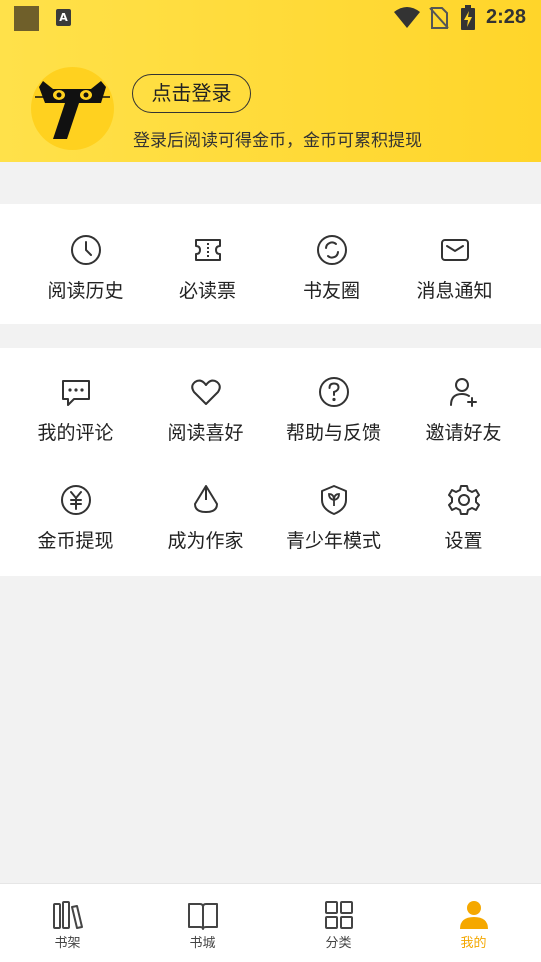 This screenshot has width=541, height=962. What do you see at coordinates (75, 541) in the screenshot?
I see `menu-item-label: 金币提现` at bounding box center [75, 541].